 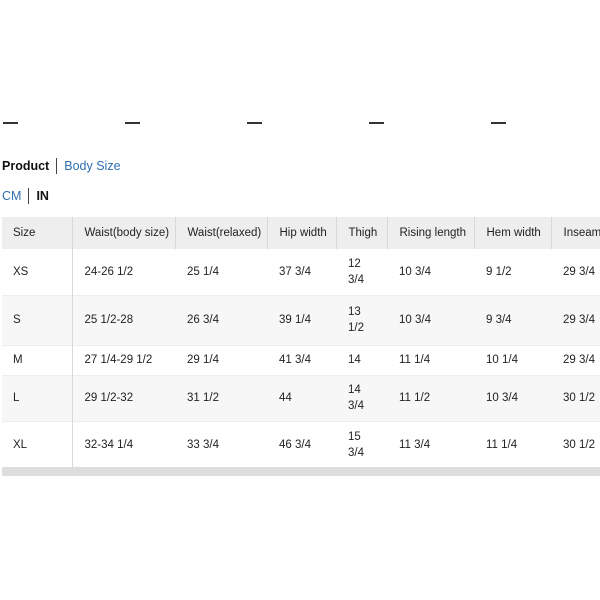 I want to click on column-header-waist-body: Waist(body size), so click(x=124, y=233).